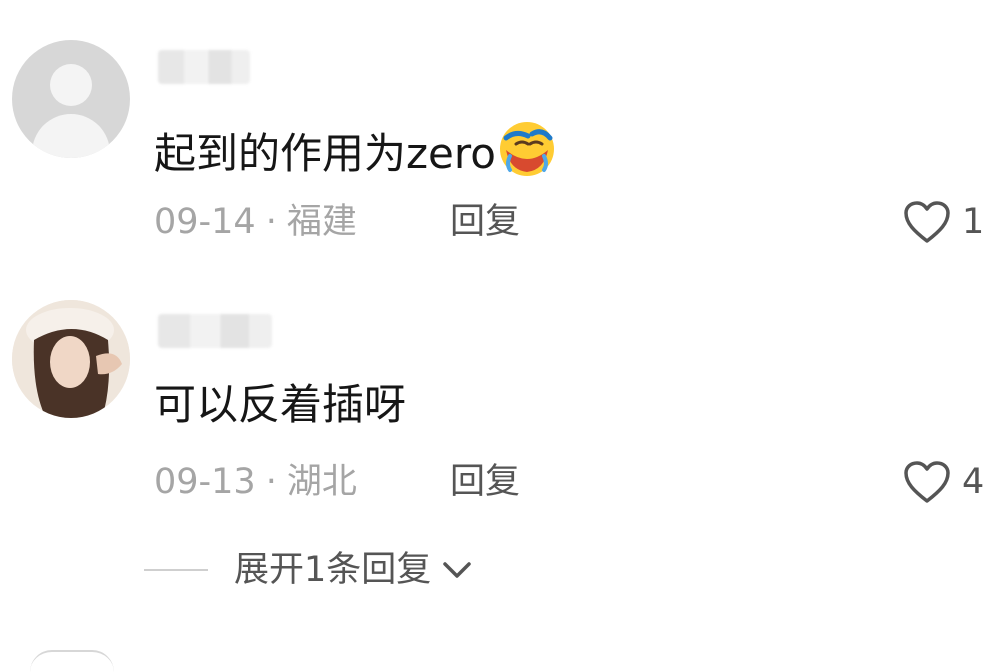 The image size is (988, 672). I want to click on like-button: 1, so click(943, 222).